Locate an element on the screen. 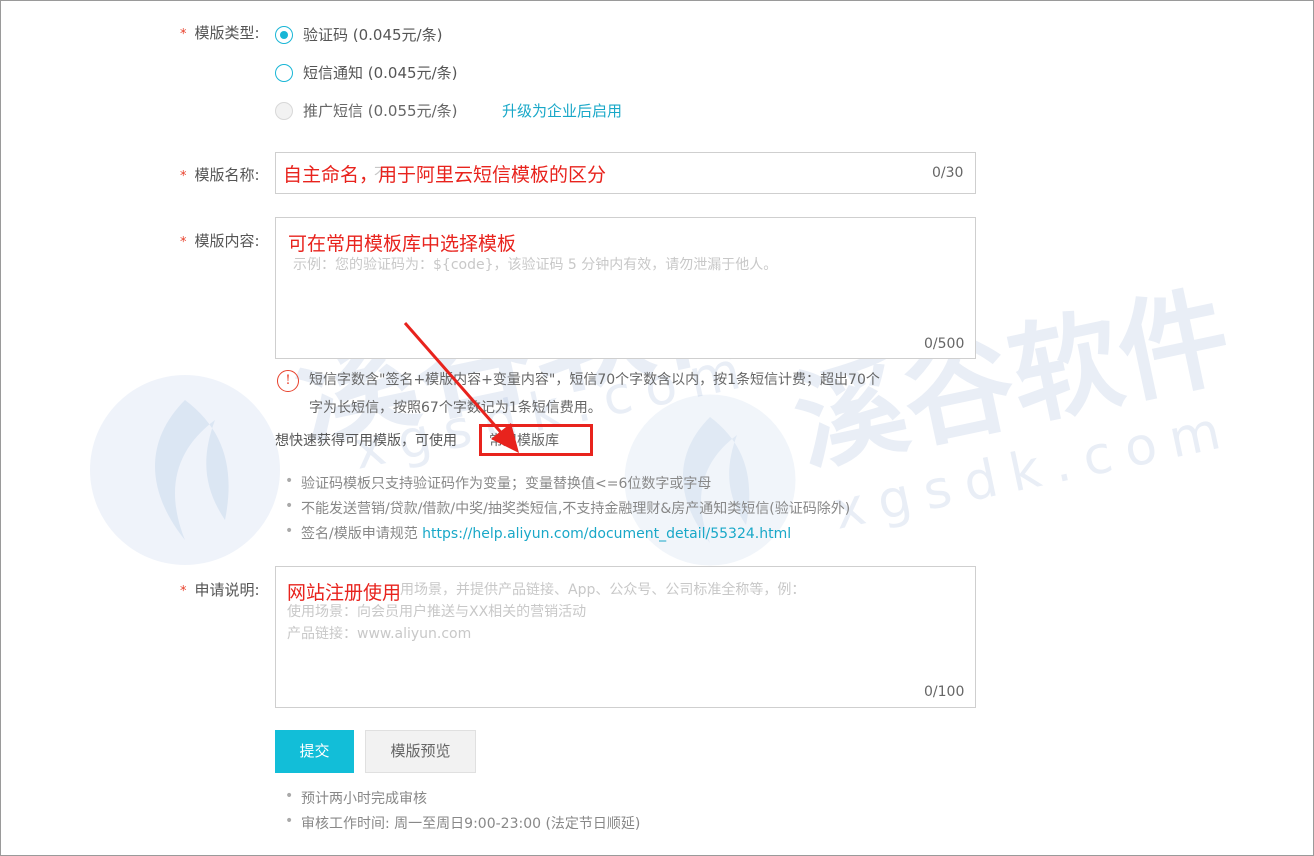  radio-sms-notice is located at coordinates (284, 73).